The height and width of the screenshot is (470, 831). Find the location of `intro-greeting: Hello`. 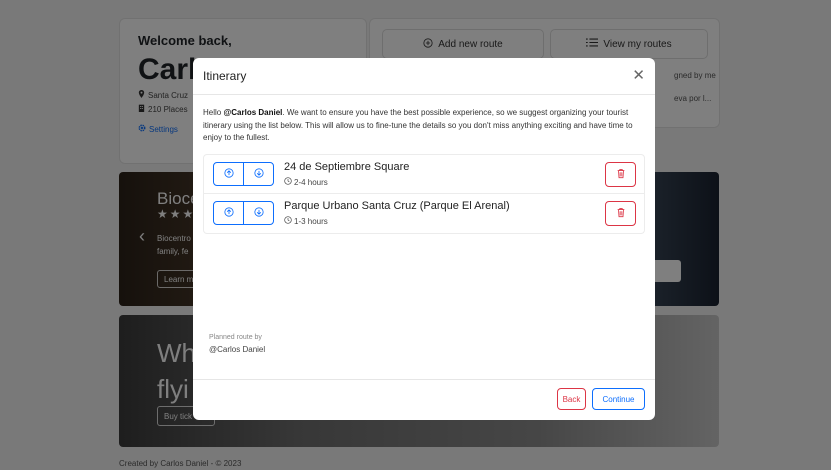

intro-greeting: Hello is located at coordinates (213, 112).